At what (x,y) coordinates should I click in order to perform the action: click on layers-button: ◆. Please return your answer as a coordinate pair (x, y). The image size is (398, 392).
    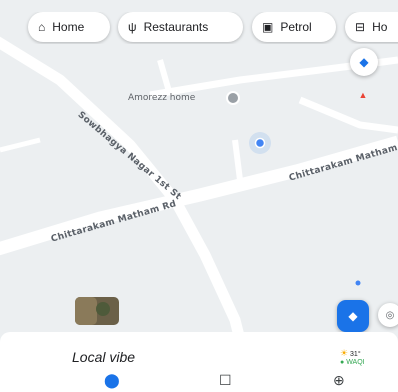
    Looking at the image, I should click on (364, 62).